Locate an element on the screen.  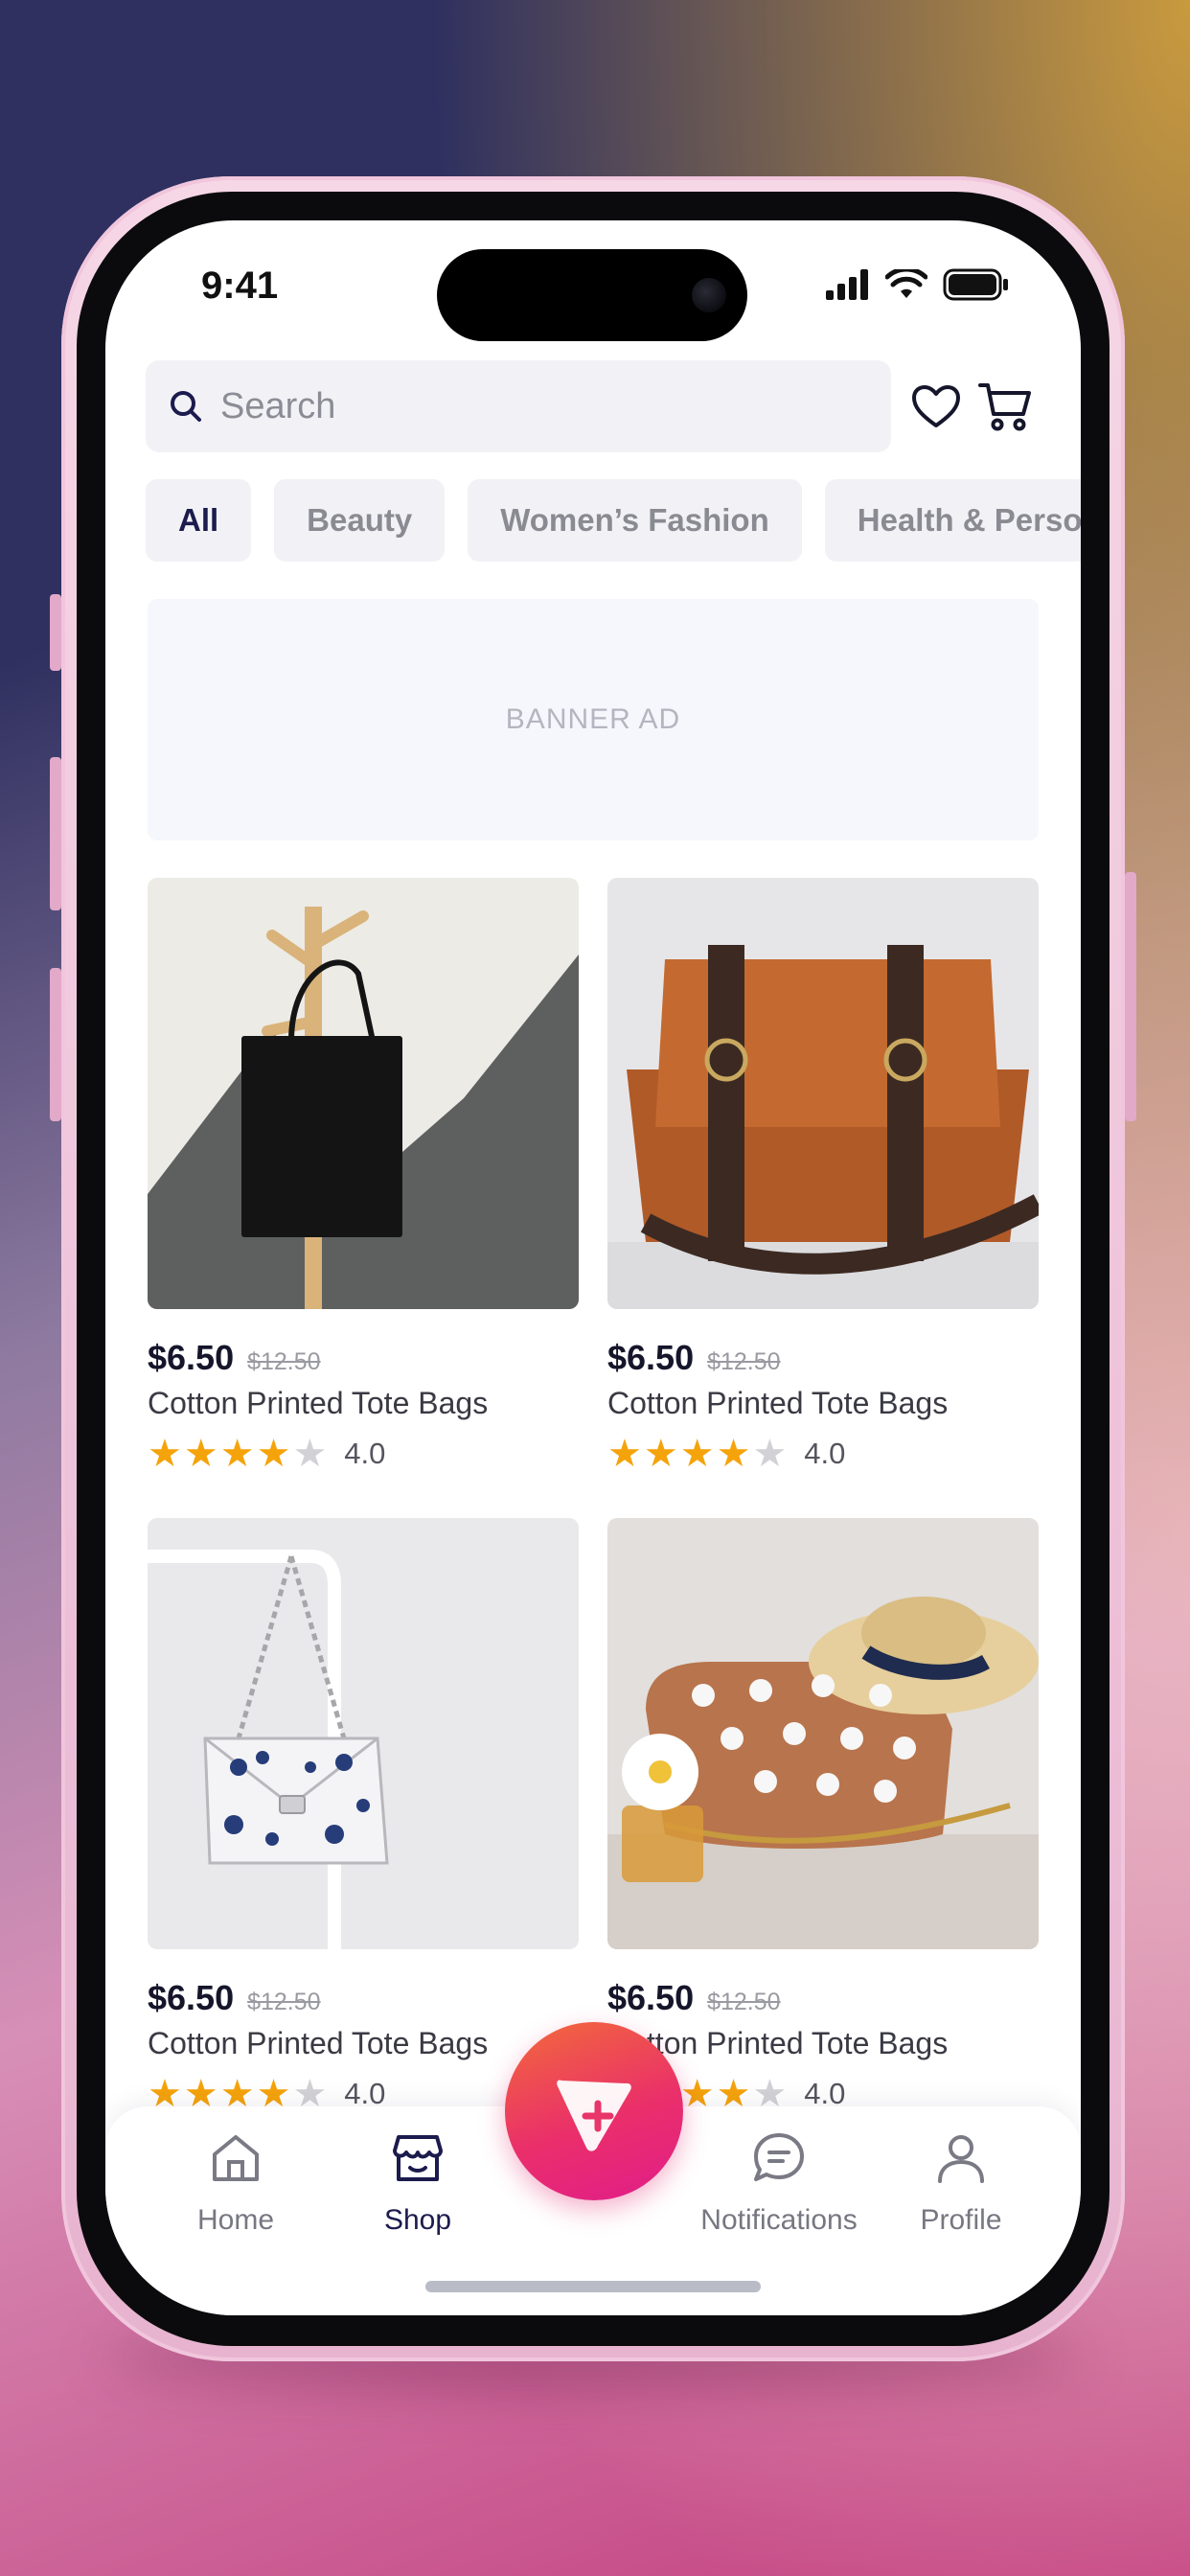
nav-label-profile: Profile is located at coordinates (961, 2220).